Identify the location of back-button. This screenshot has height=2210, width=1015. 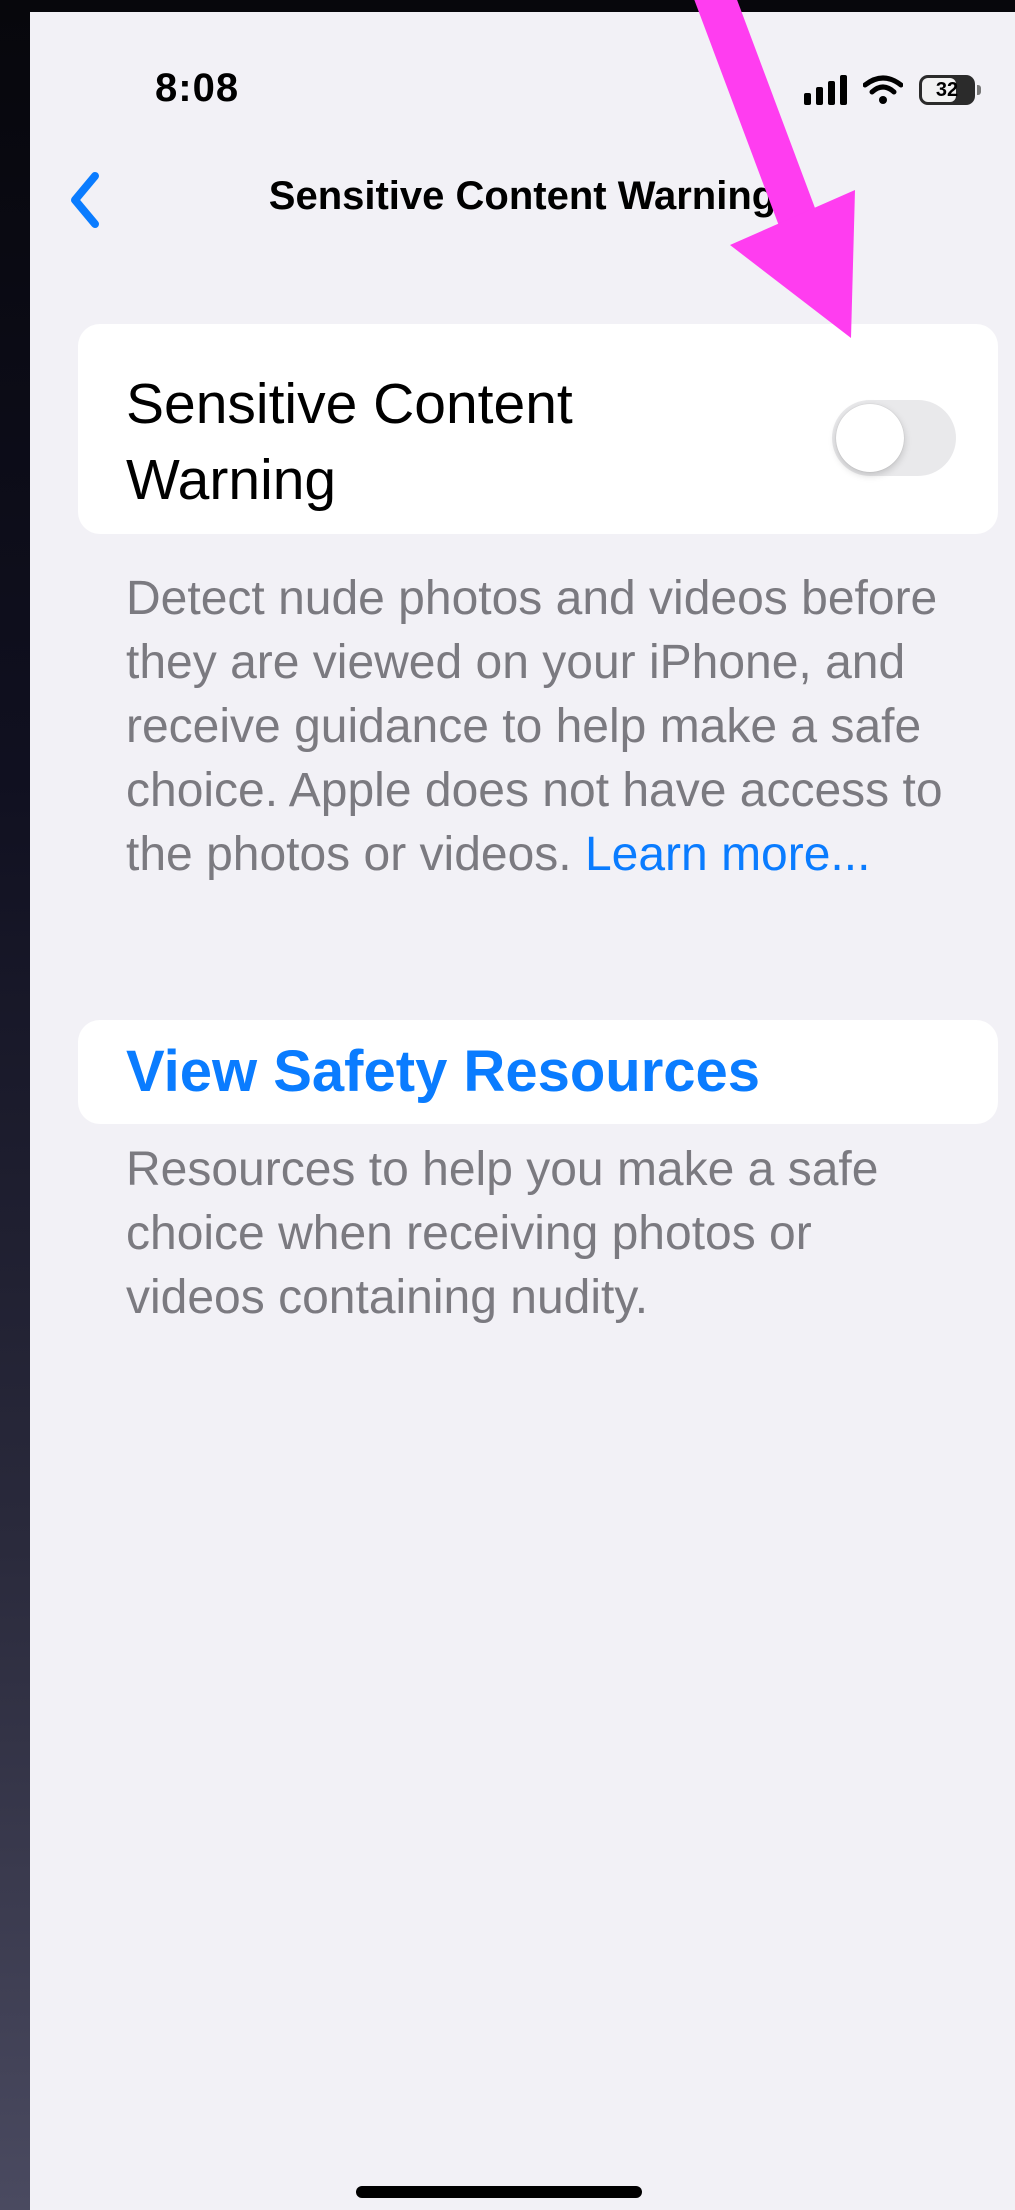
(85, 200).